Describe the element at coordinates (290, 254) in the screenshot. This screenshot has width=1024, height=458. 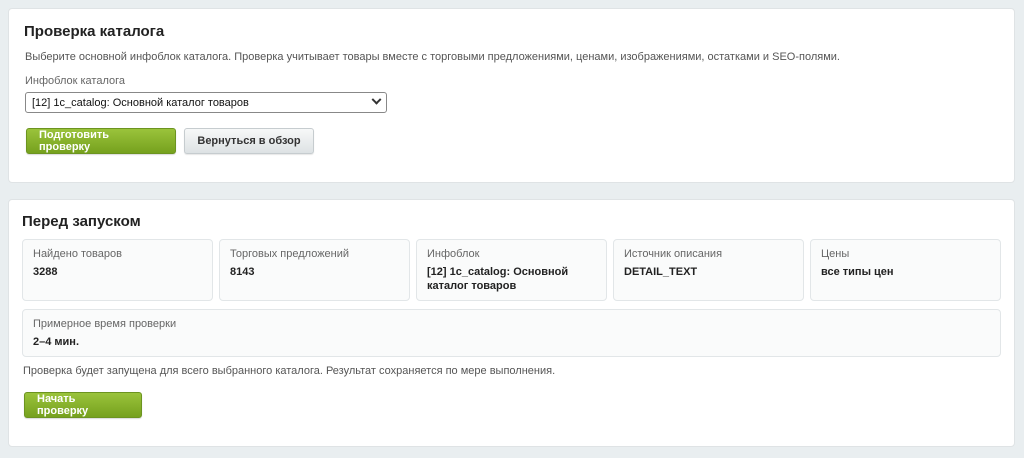
I see `stat-label: Торговых предложений` at that location.